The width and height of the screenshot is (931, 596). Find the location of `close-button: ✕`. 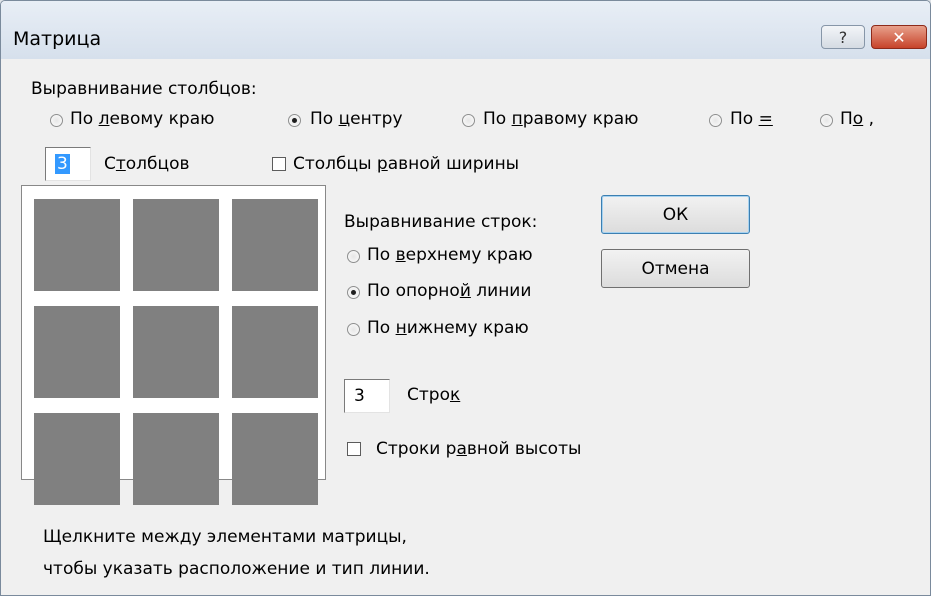

close-button: ✕ is located at coordinates (899, 37).